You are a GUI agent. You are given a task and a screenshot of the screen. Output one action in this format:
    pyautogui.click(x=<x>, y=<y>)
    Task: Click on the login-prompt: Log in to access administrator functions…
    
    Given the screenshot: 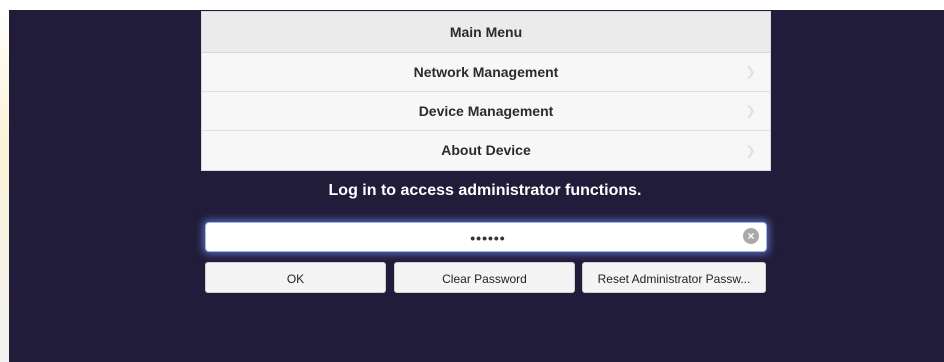 What is the action you would take?
    pyautogui.click(x=485, y=190)
    